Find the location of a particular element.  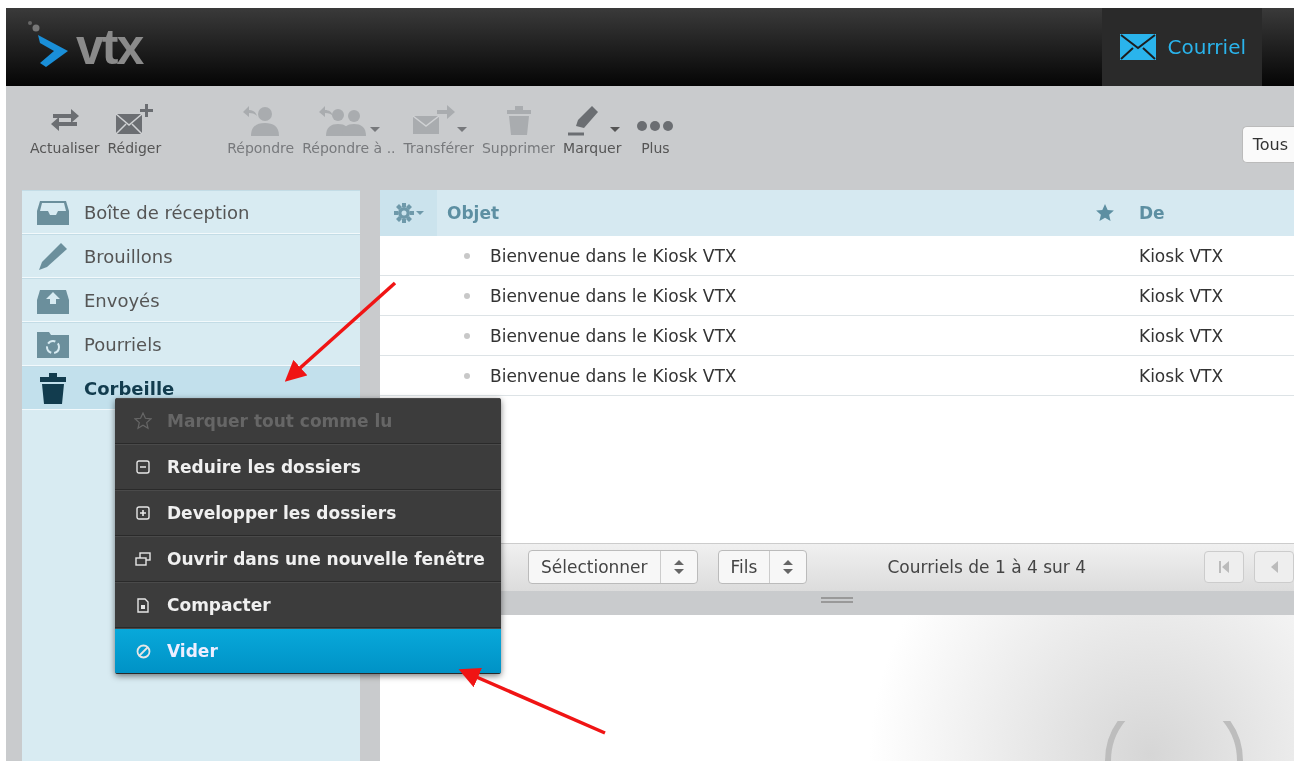

menu-item: Compacter is located at coordinates (308, 605).